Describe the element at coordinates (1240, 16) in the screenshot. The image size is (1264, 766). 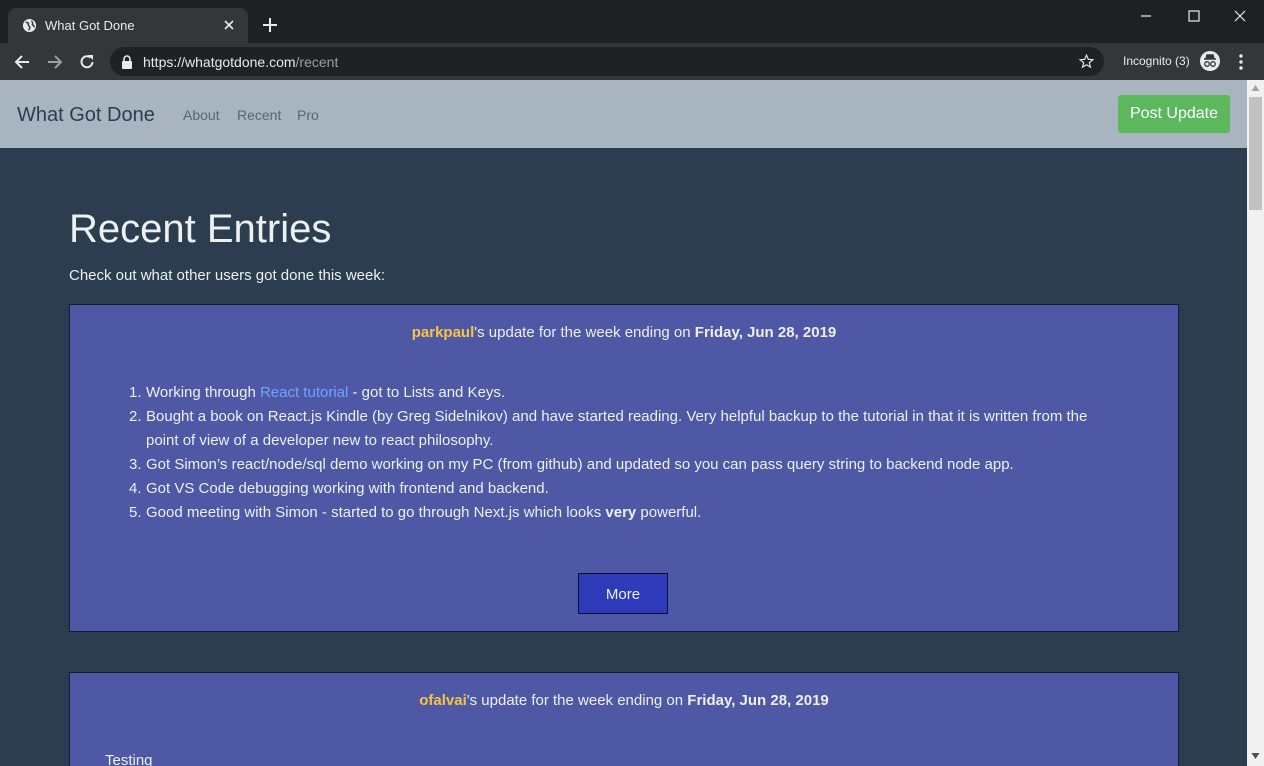
I see `close-window-icon` at that location.